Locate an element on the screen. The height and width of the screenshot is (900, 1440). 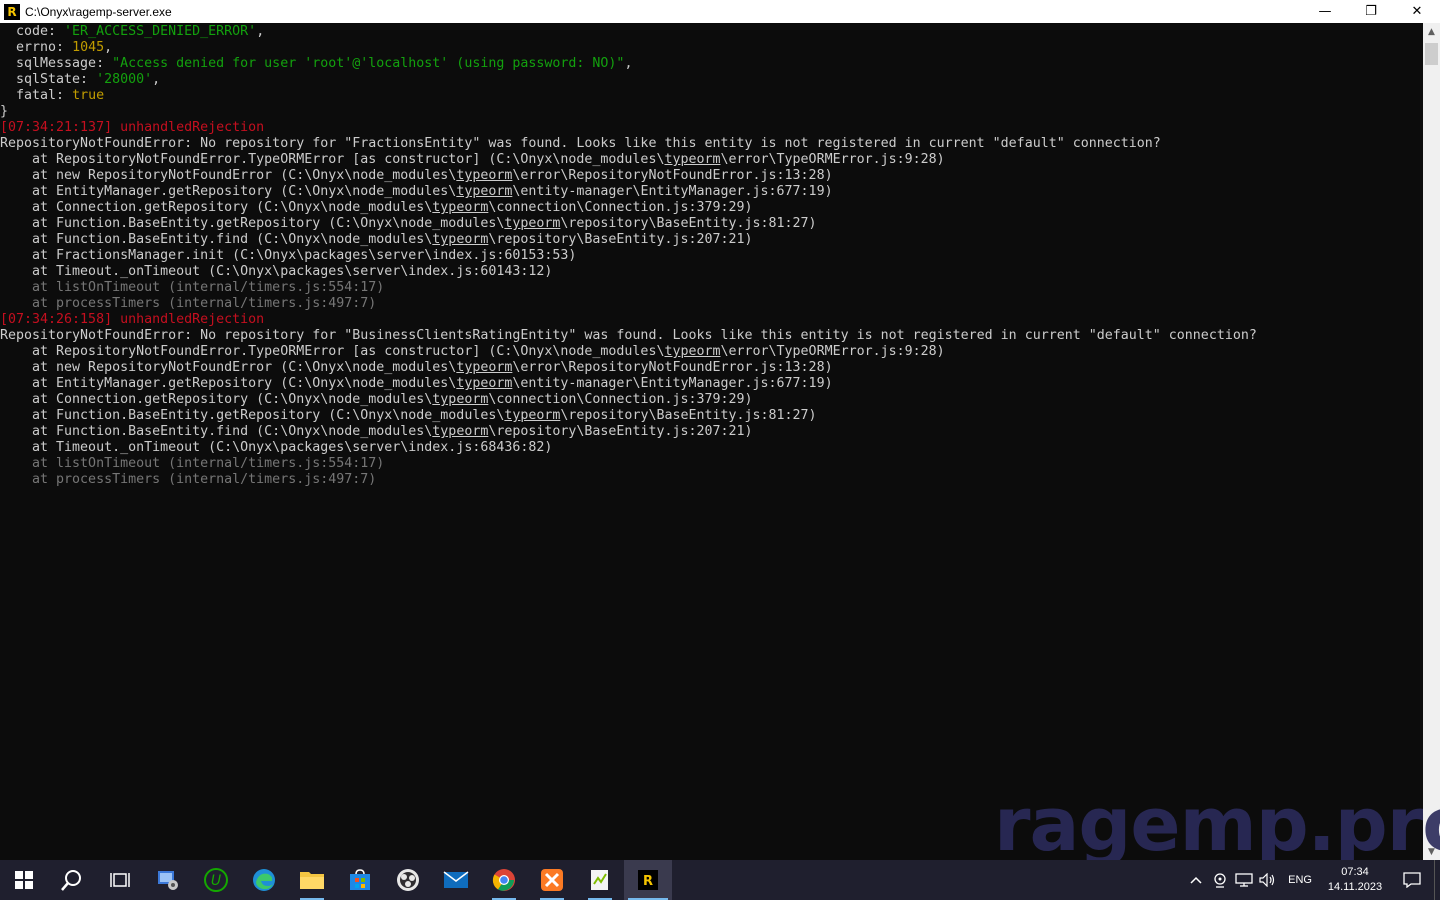
console-line: [07:34:26:158] unhandledRejection is located at coordinates (711, 320).